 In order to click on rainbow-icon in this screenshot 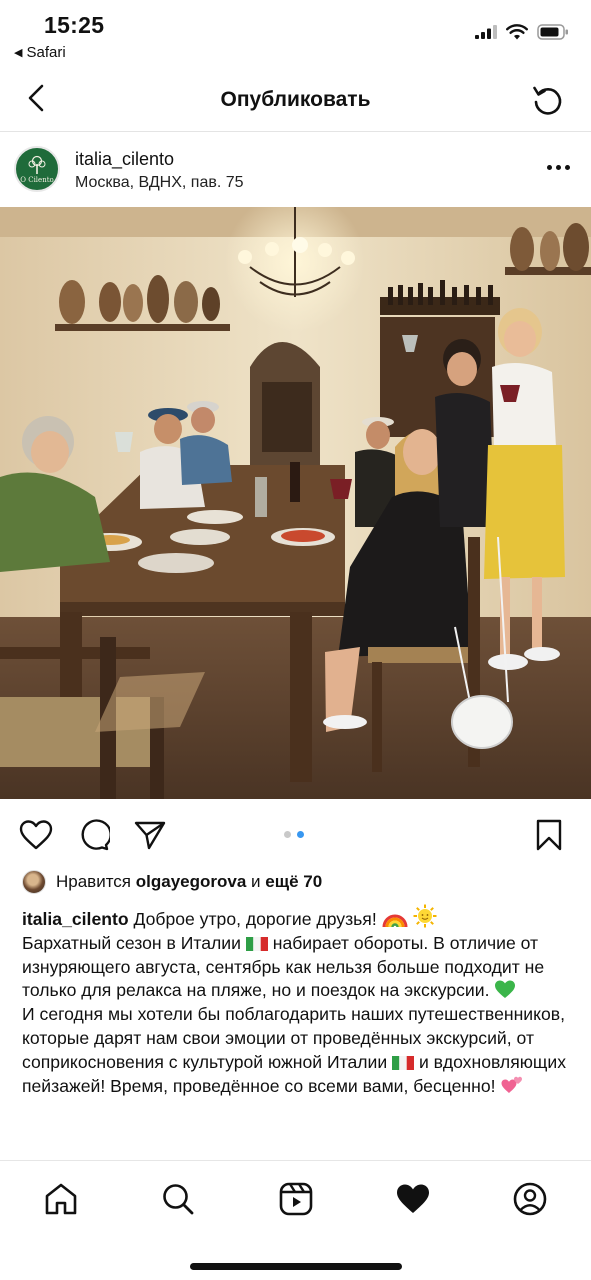, I will do `click(395, 921)`.